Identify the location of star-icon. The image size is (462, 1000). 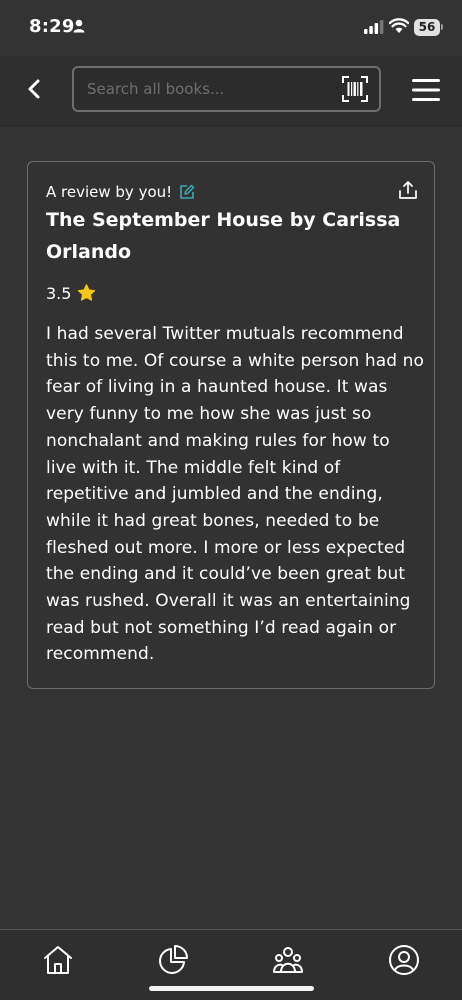
(87, 292).